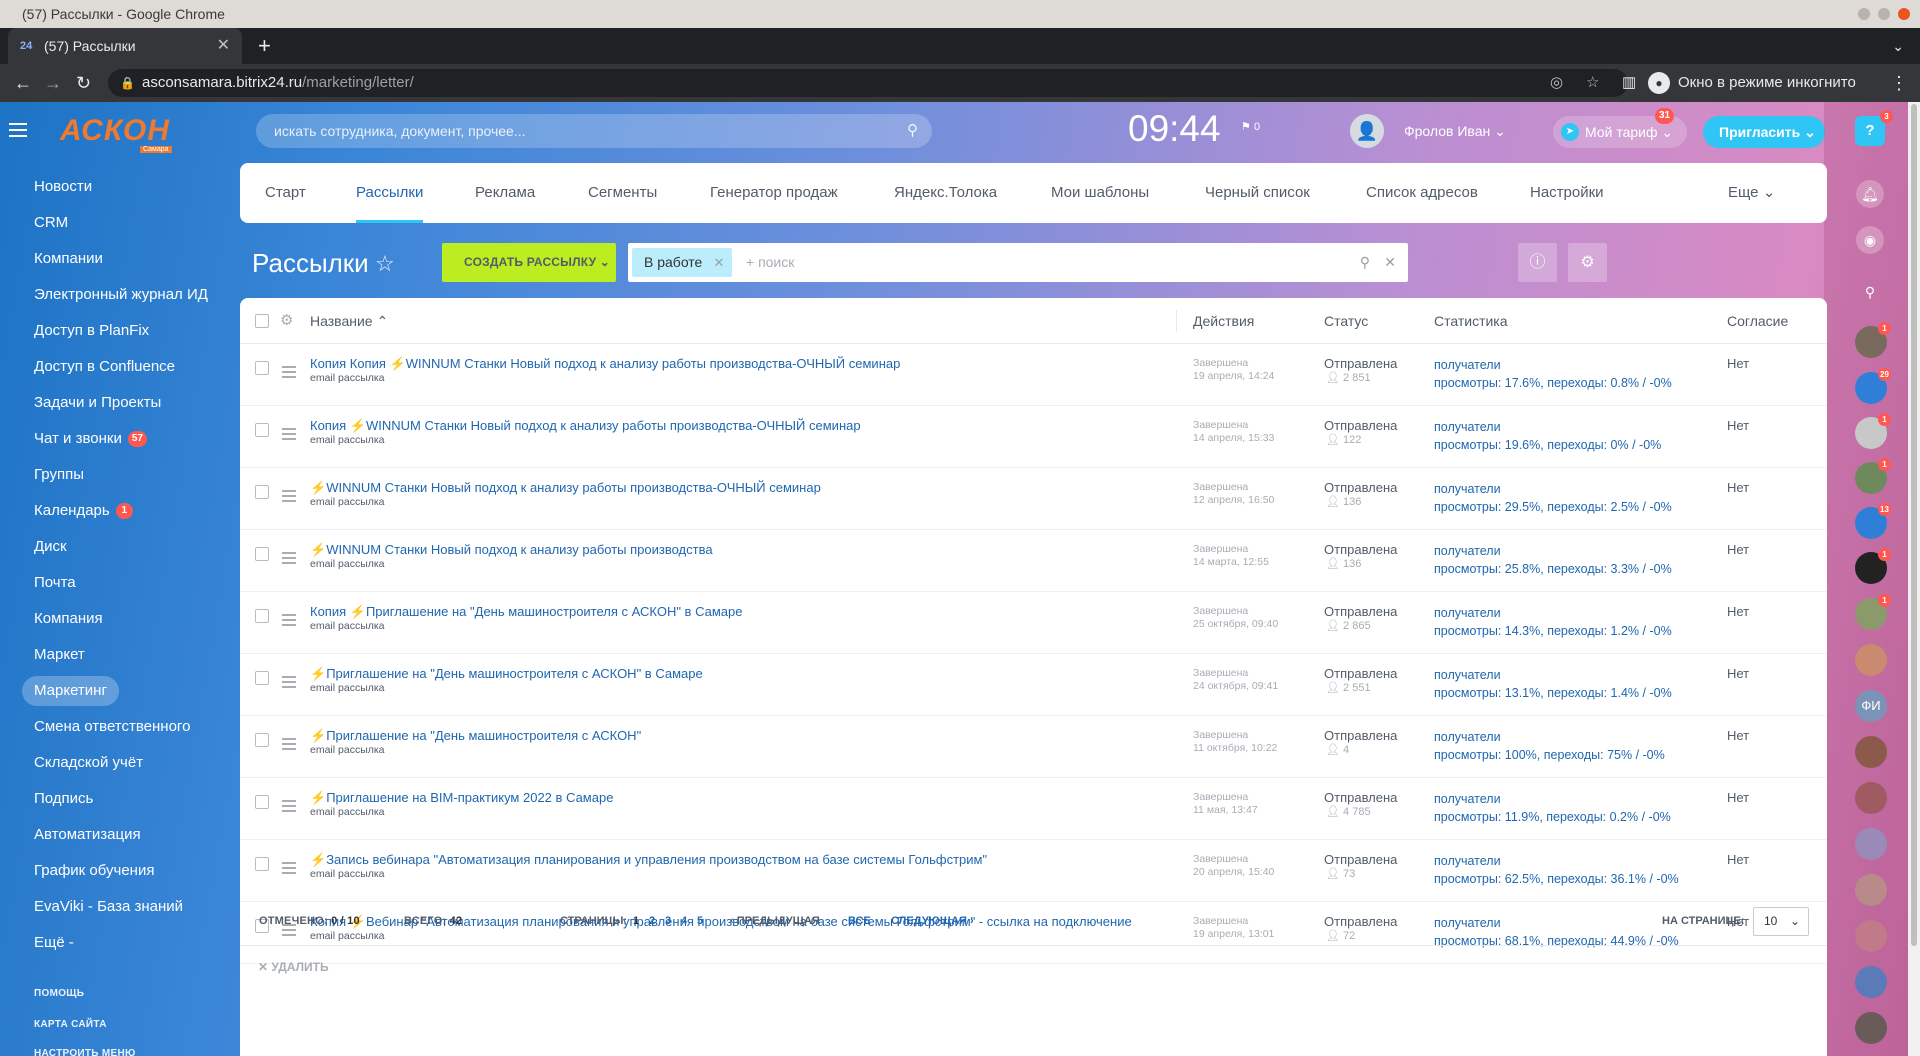 This screenshot has height=1056, width=1920. I want to click on sidebar-item-active: Маркетинг, so click(70, 691).